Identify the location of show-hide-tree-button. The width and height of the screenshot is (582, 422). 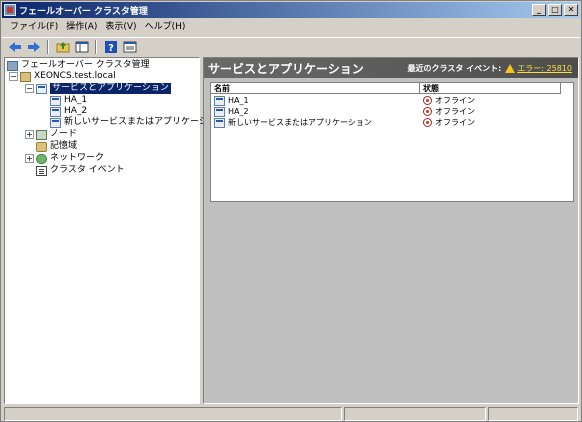
(81, 47).